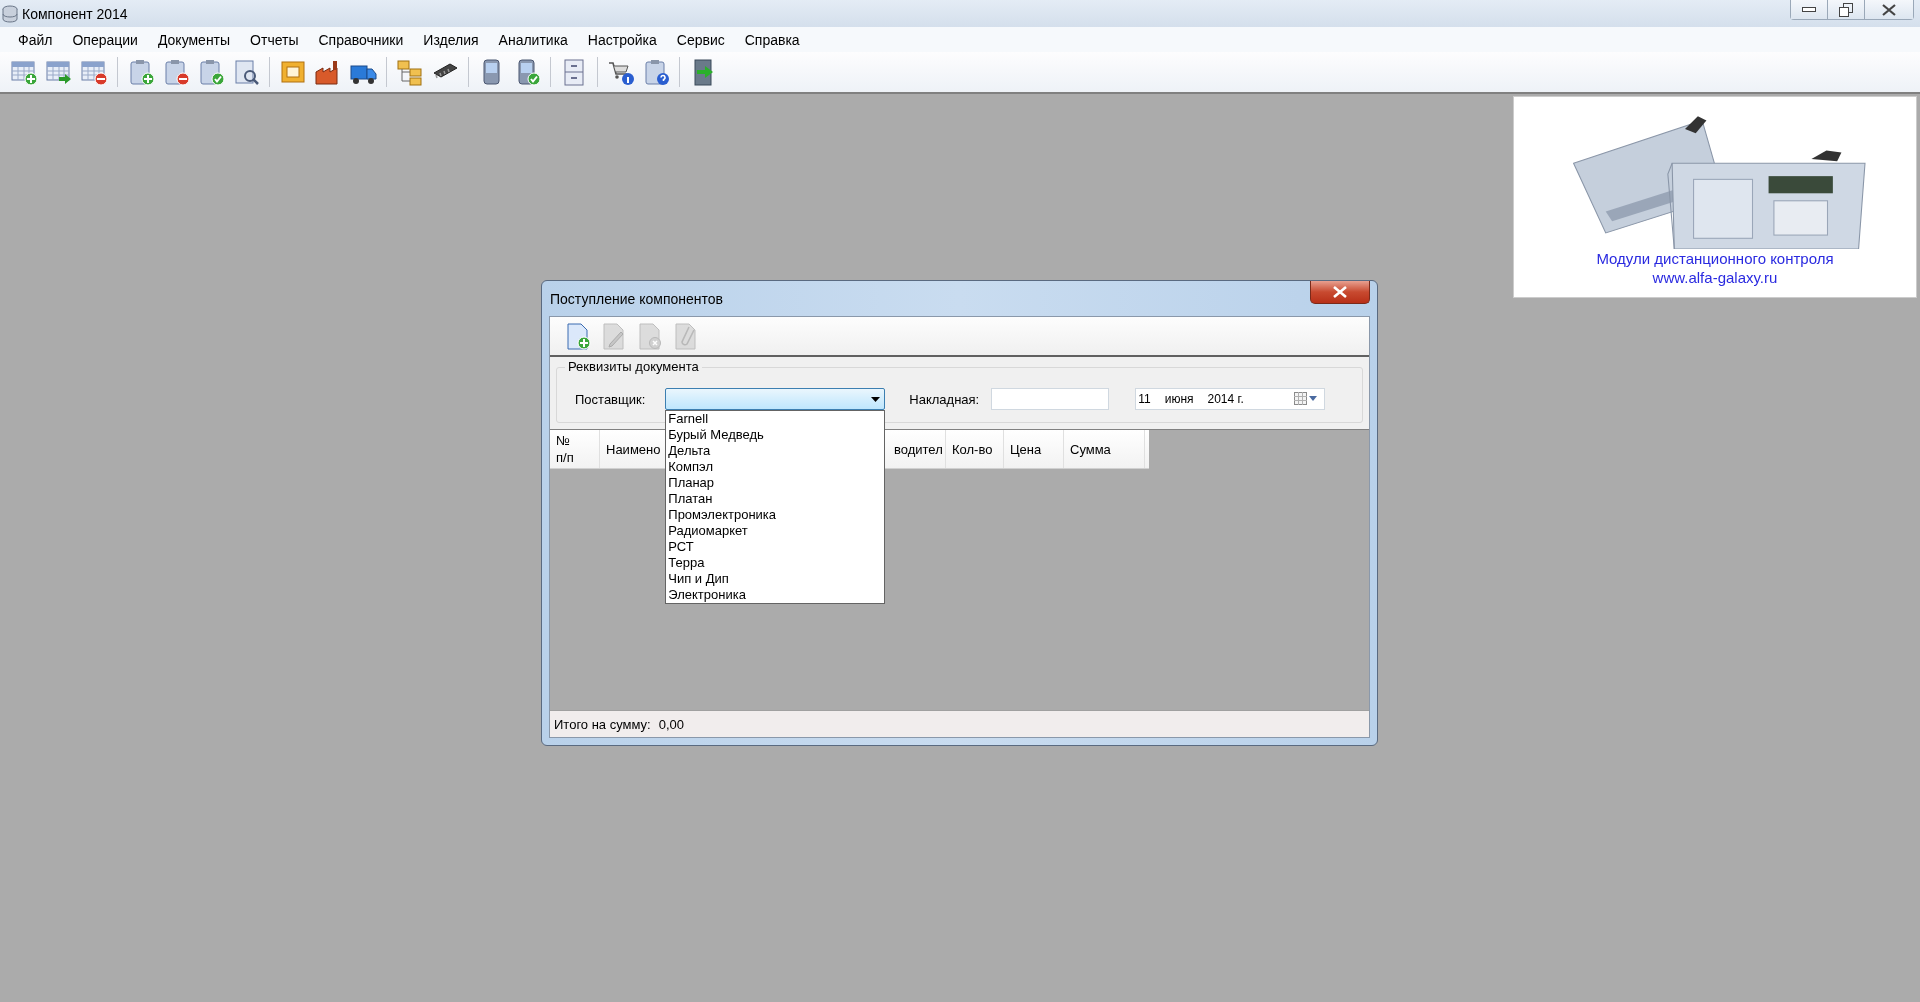 The width and height of the screenshot is (1920, 1002). I want to click on dropdown-option: Дельта, so click(775, 451).